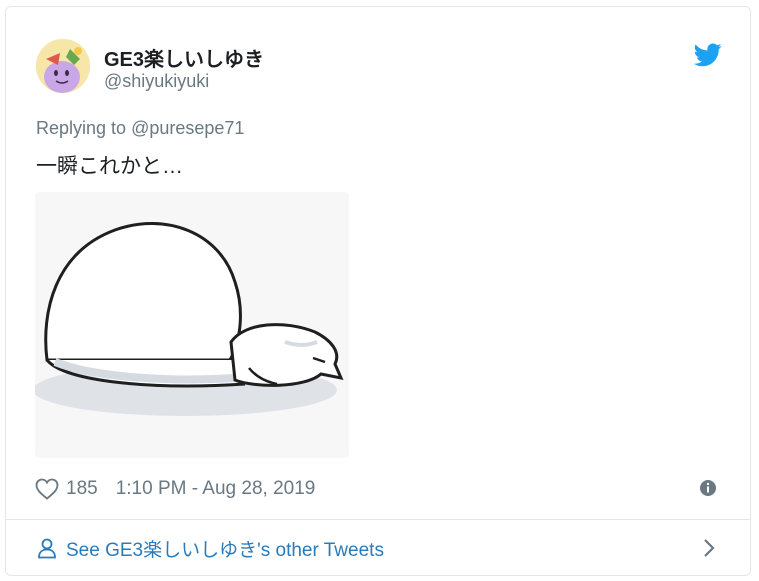 The width and height of the screenshot is (759, 581). I want to click on tweet-timestamp: 1:10 PM - Aug 28, 2019, so click(216, 489).